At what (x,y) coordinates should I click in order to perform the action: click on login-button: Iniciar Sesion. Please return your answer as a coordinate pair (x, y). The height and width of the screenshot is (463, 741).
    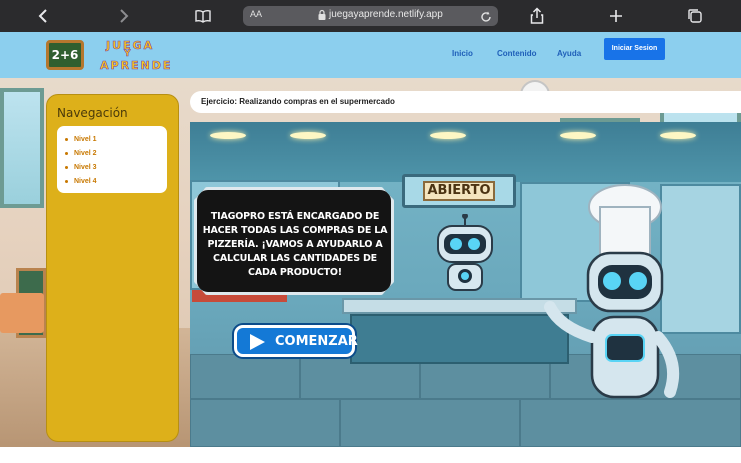
    Looking at the image, I should click on (634, 49).